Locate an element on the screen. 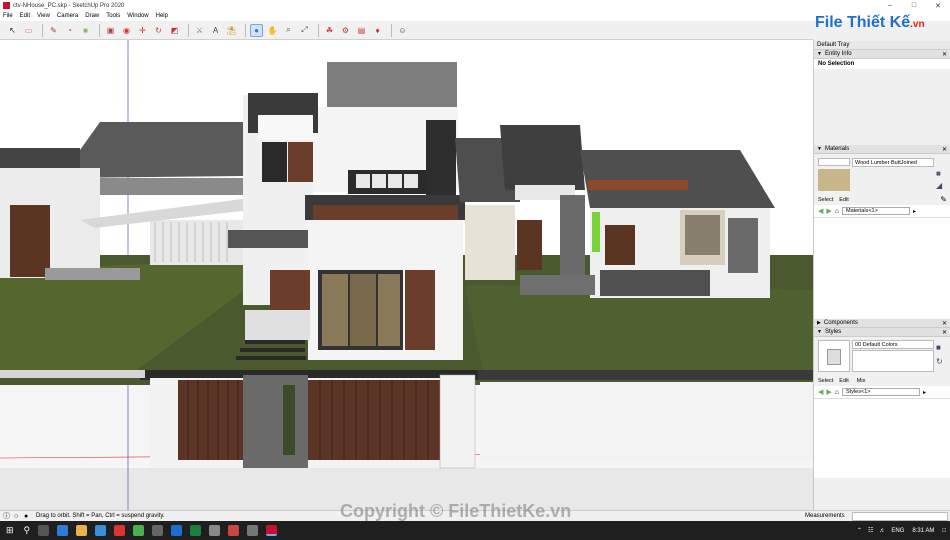 Image resolution: width=950 pixels, height=540 pixels. file-explorer-icon is located at coordinates (82, 530).